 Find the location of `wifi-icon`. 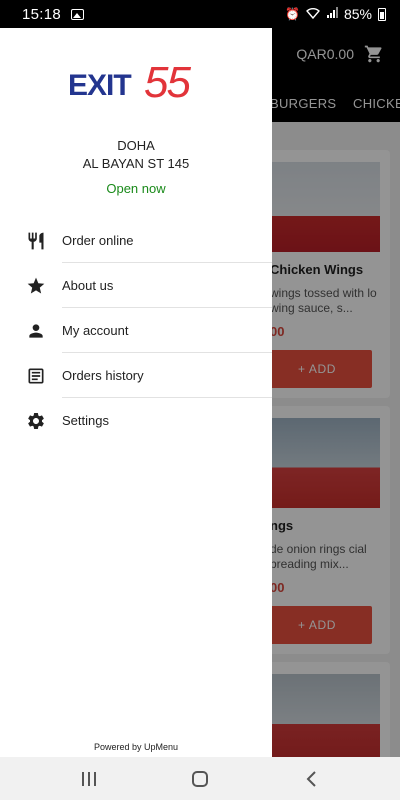

wifi-icon is located at coordinates (312, 14).